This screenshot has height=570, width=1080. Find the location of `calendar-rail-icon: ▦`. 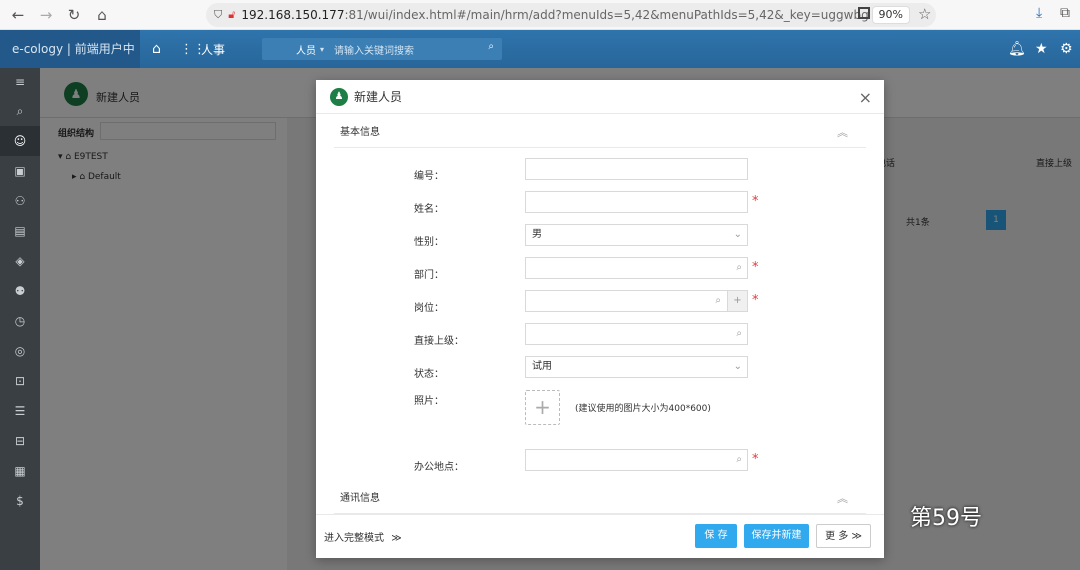

calendar-rail-icon: ▦ is located at coordinates (20, 471).